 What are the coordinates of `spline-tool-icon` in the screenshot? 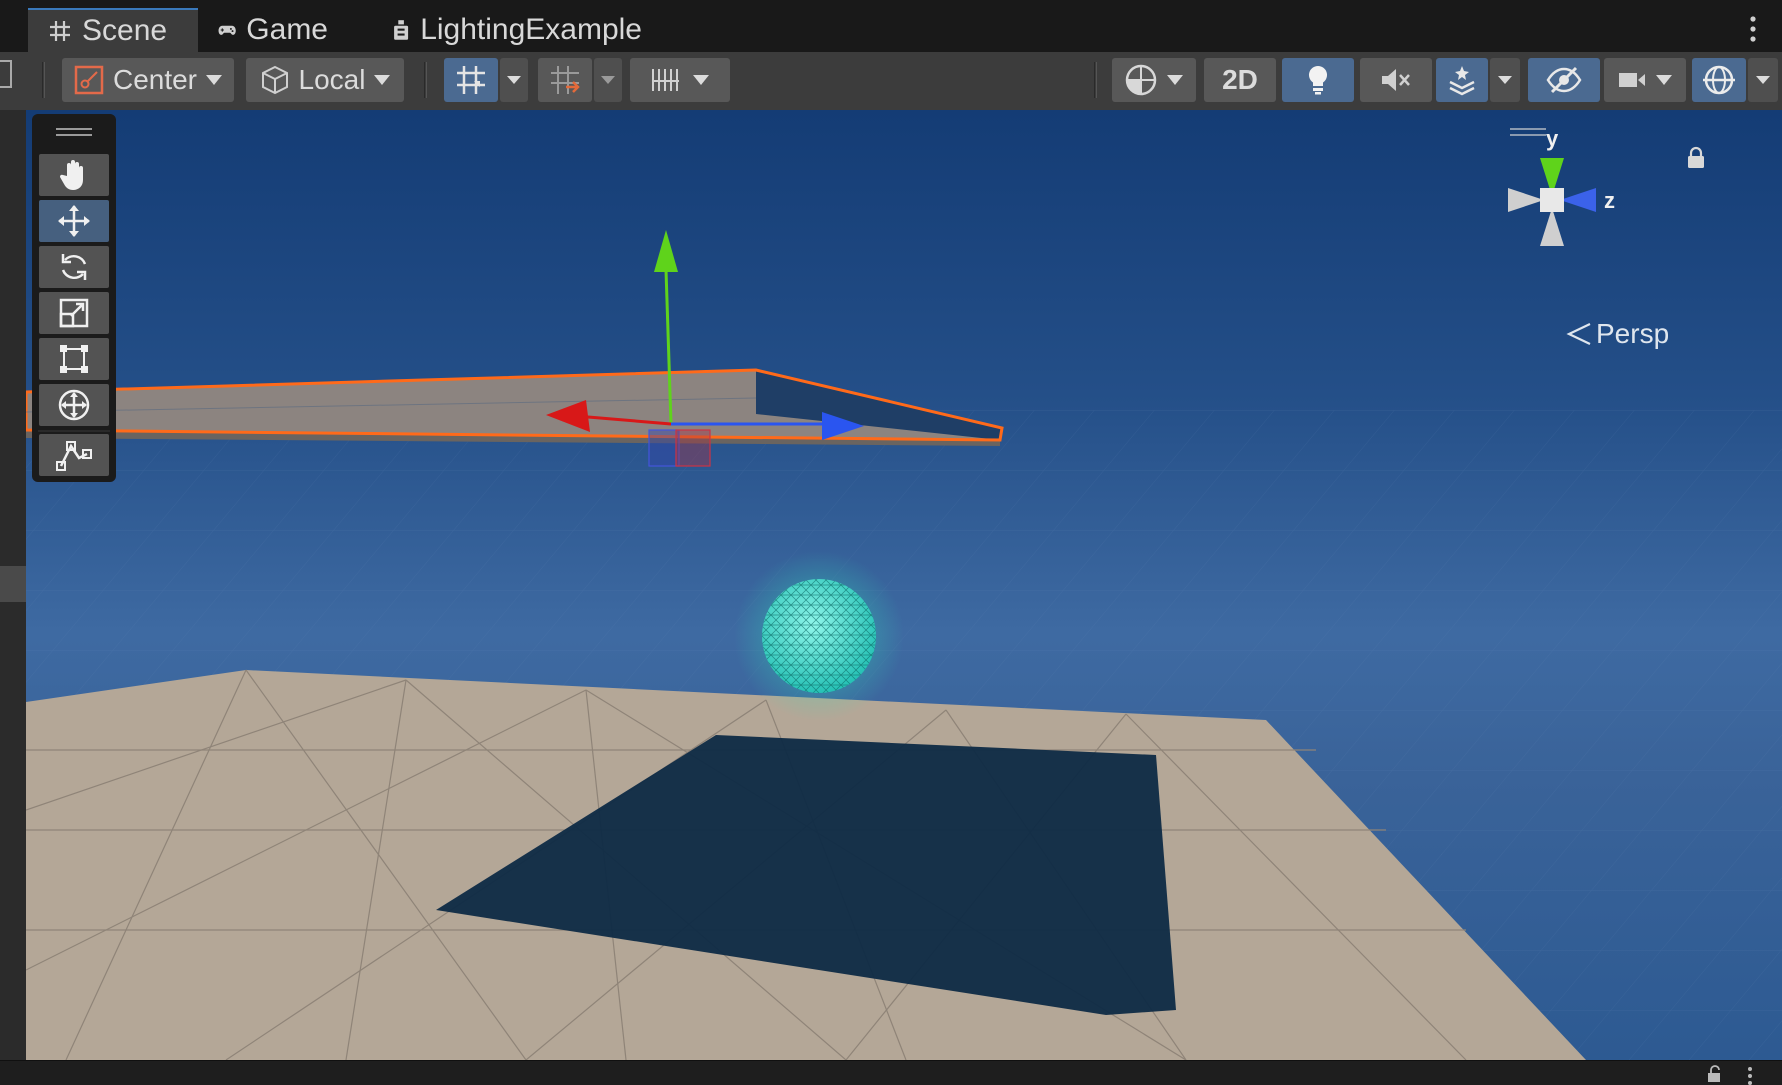 It's located at (74, 456).